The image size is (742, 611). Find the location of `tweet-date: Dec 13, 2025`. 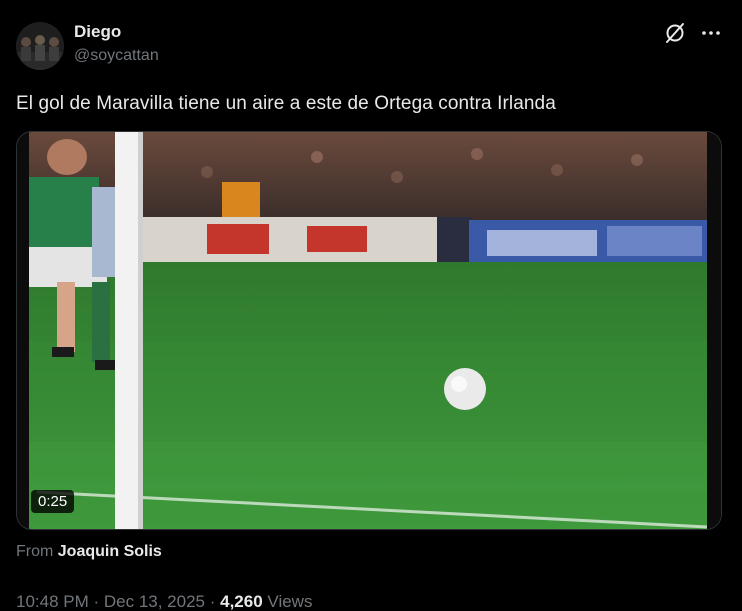

tweet-date: Dec 13, 2025 is located at coordinates (154, 601).